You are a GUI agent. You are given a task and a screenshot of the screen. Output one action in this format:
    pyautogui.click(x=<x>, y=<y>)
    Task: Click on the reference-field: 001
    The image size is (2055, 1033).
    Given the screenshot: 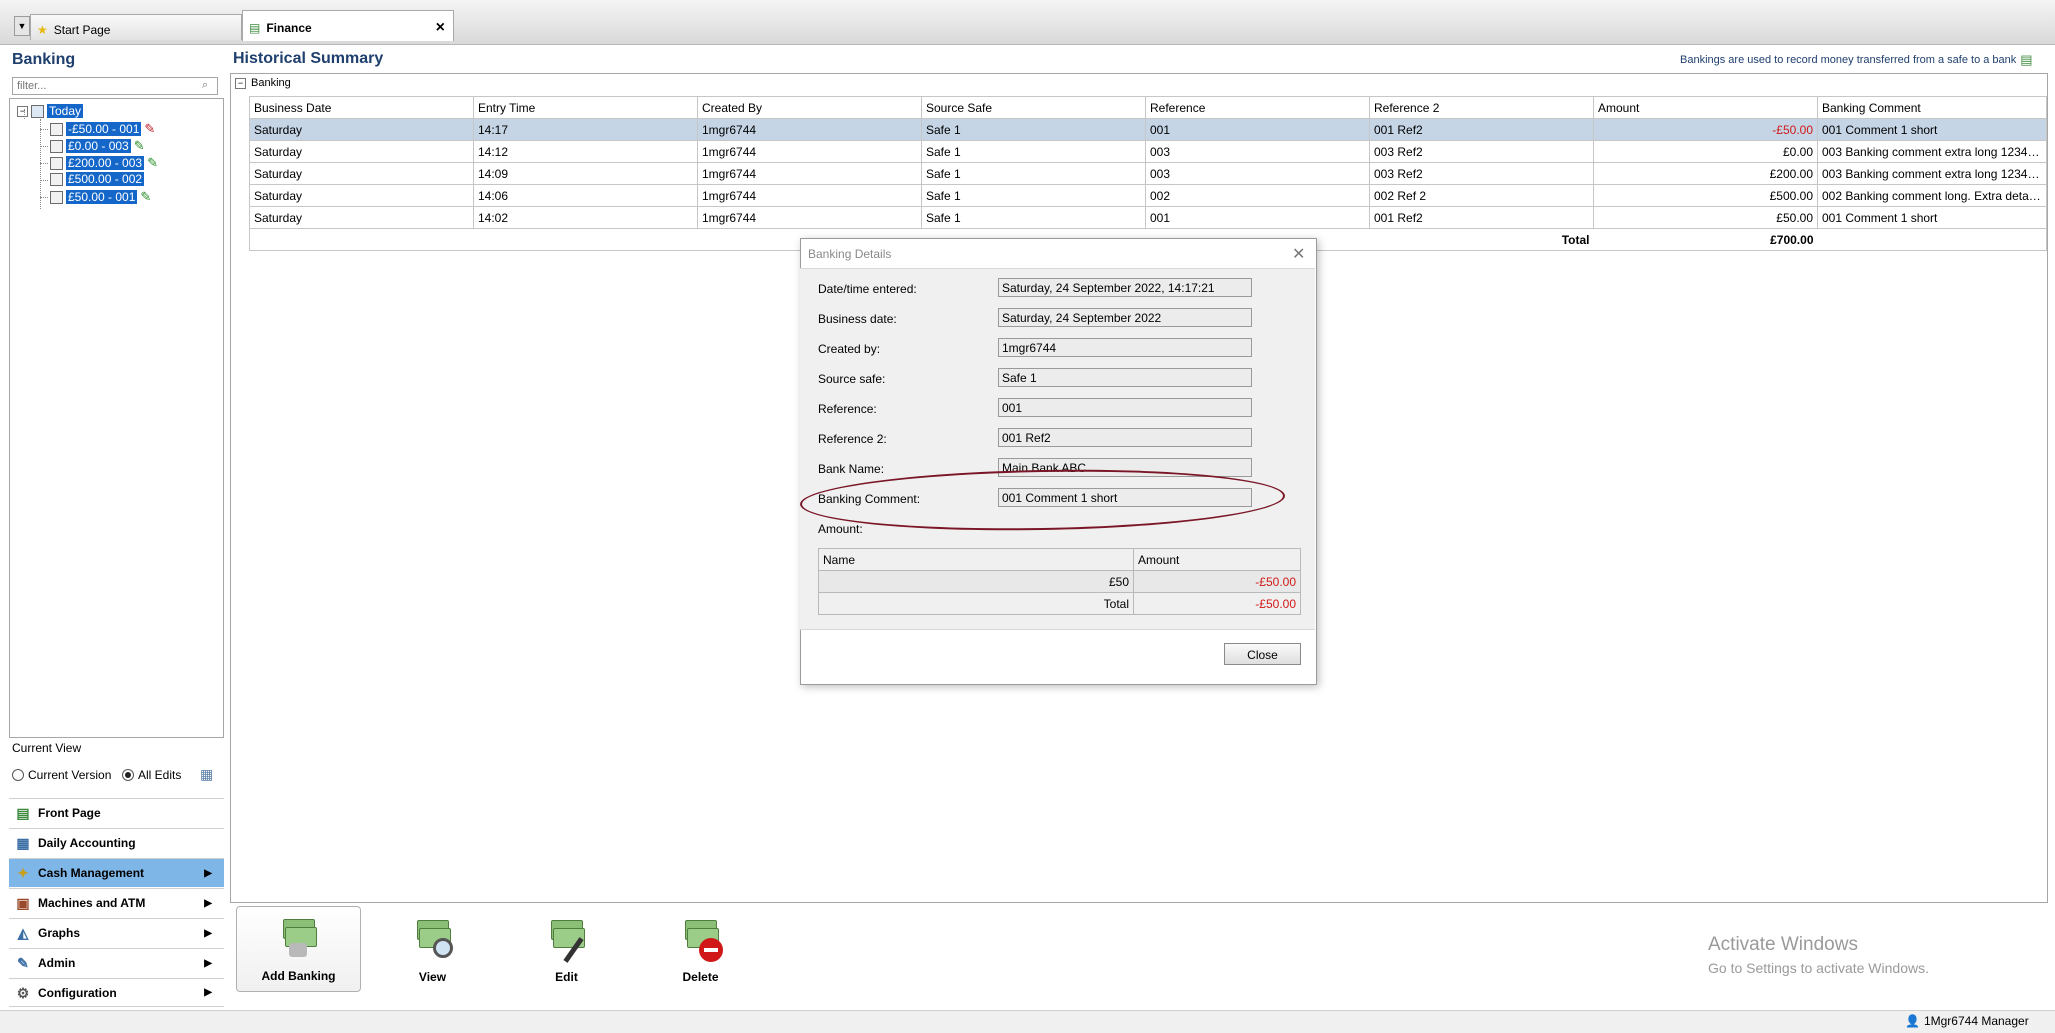 What is the action you would take?
    pyautogui.click(x=1125, y=407)
    